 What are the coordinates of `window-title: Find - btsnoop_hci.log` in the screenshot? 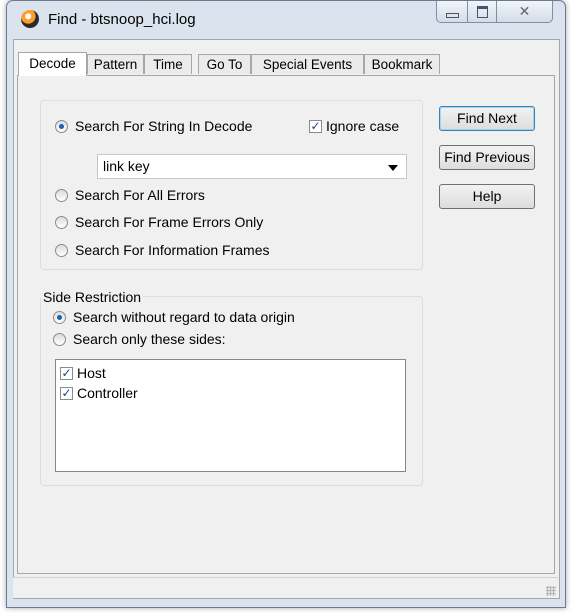 It's located at (122, 19).